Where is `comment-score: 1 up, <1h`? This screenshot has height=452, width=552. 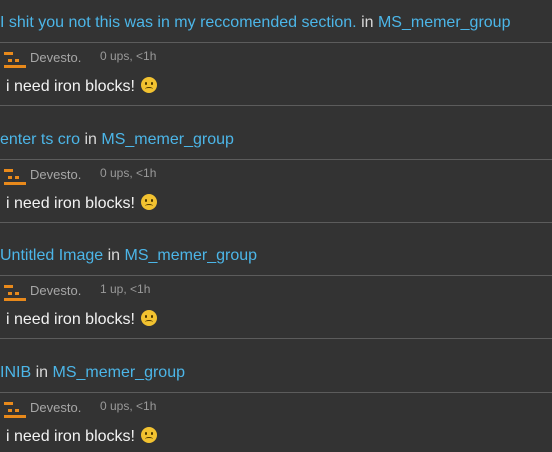 comment-score: 1 up, <1h is located at coordinates (125, 289).